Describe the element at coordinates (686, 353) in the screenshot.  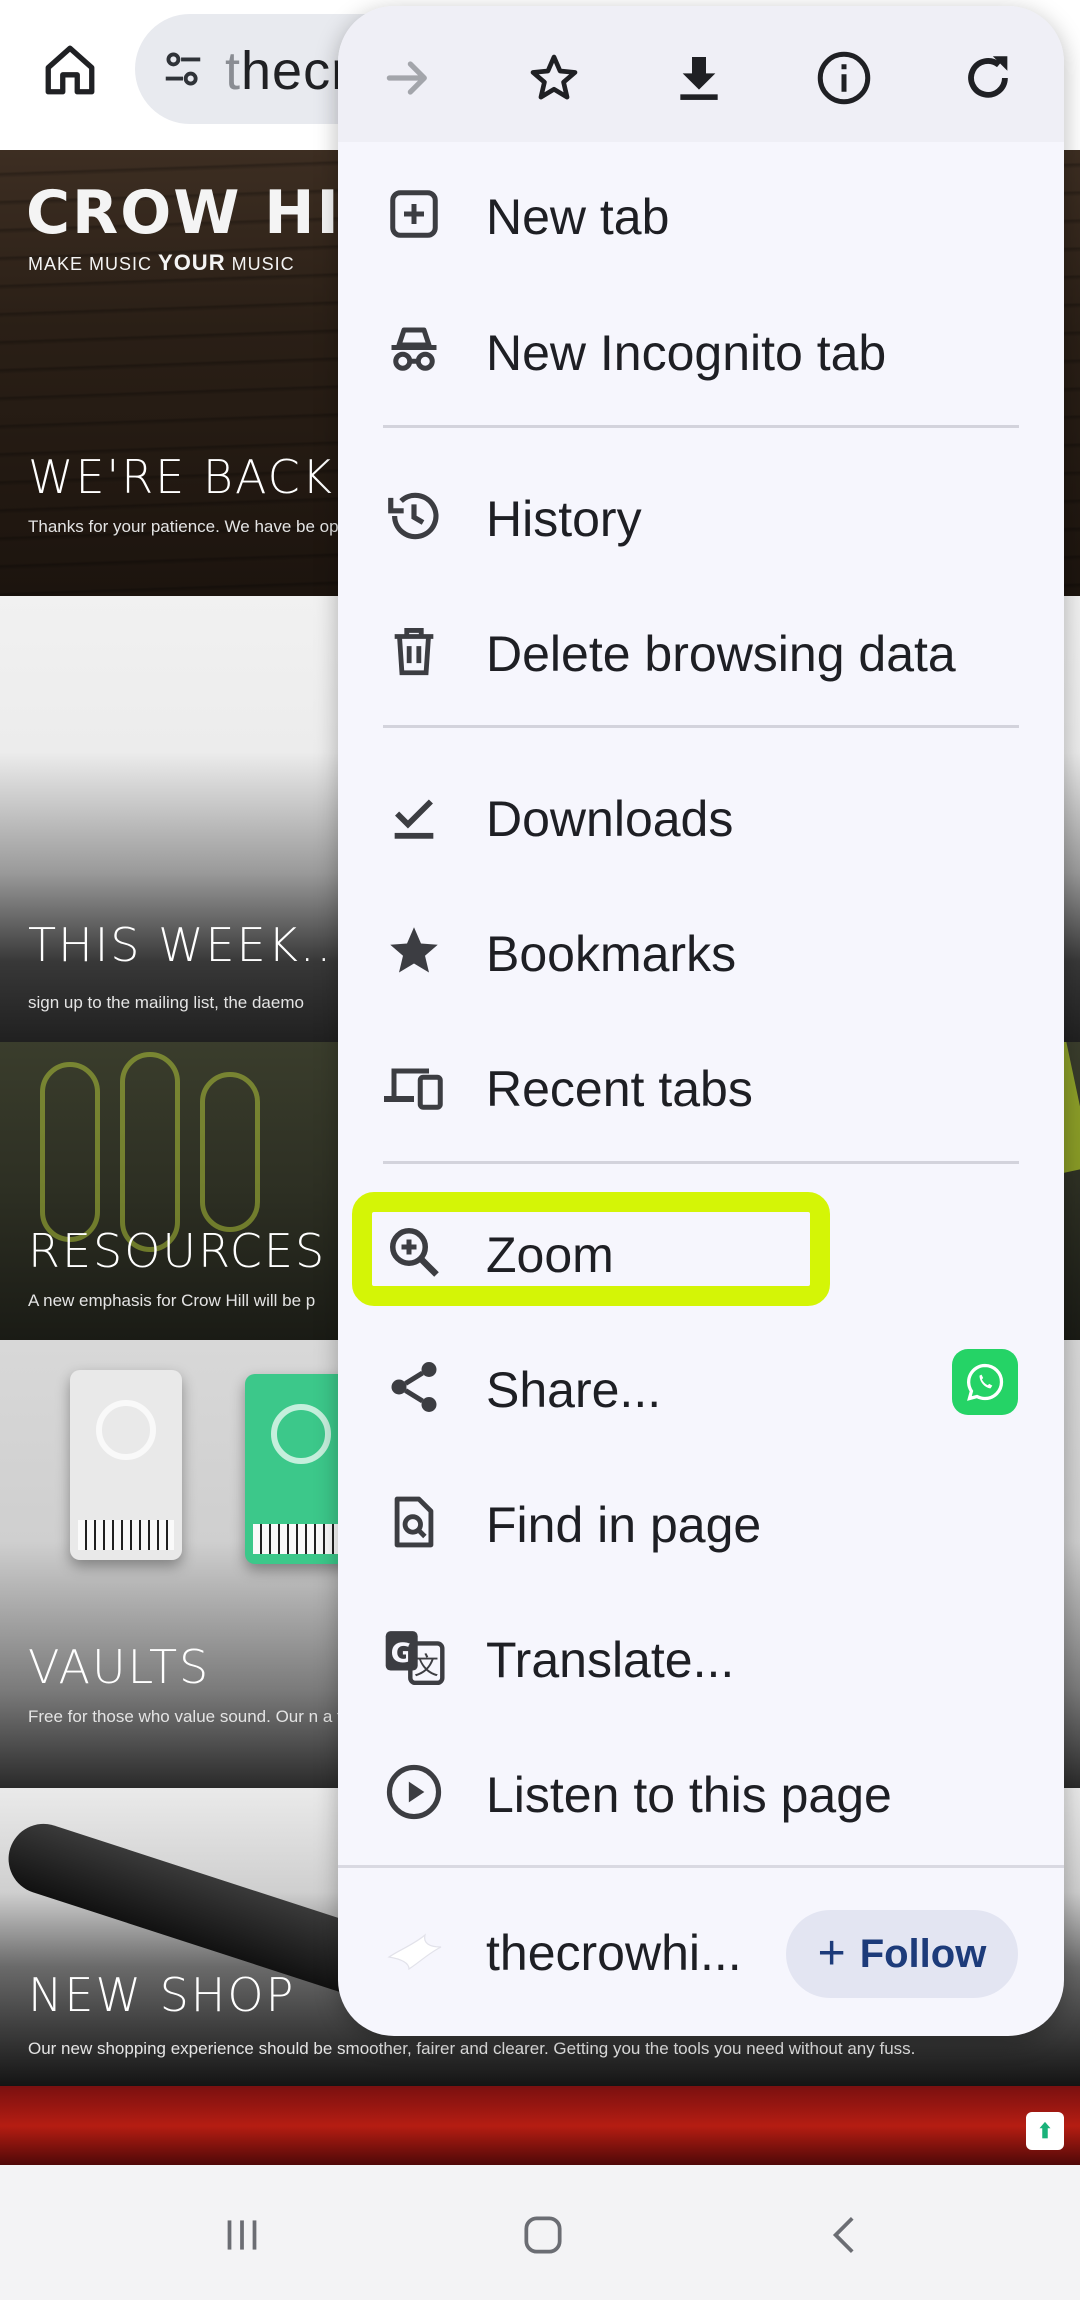
I see `menu-item-label: New Incognito tab` at that location.